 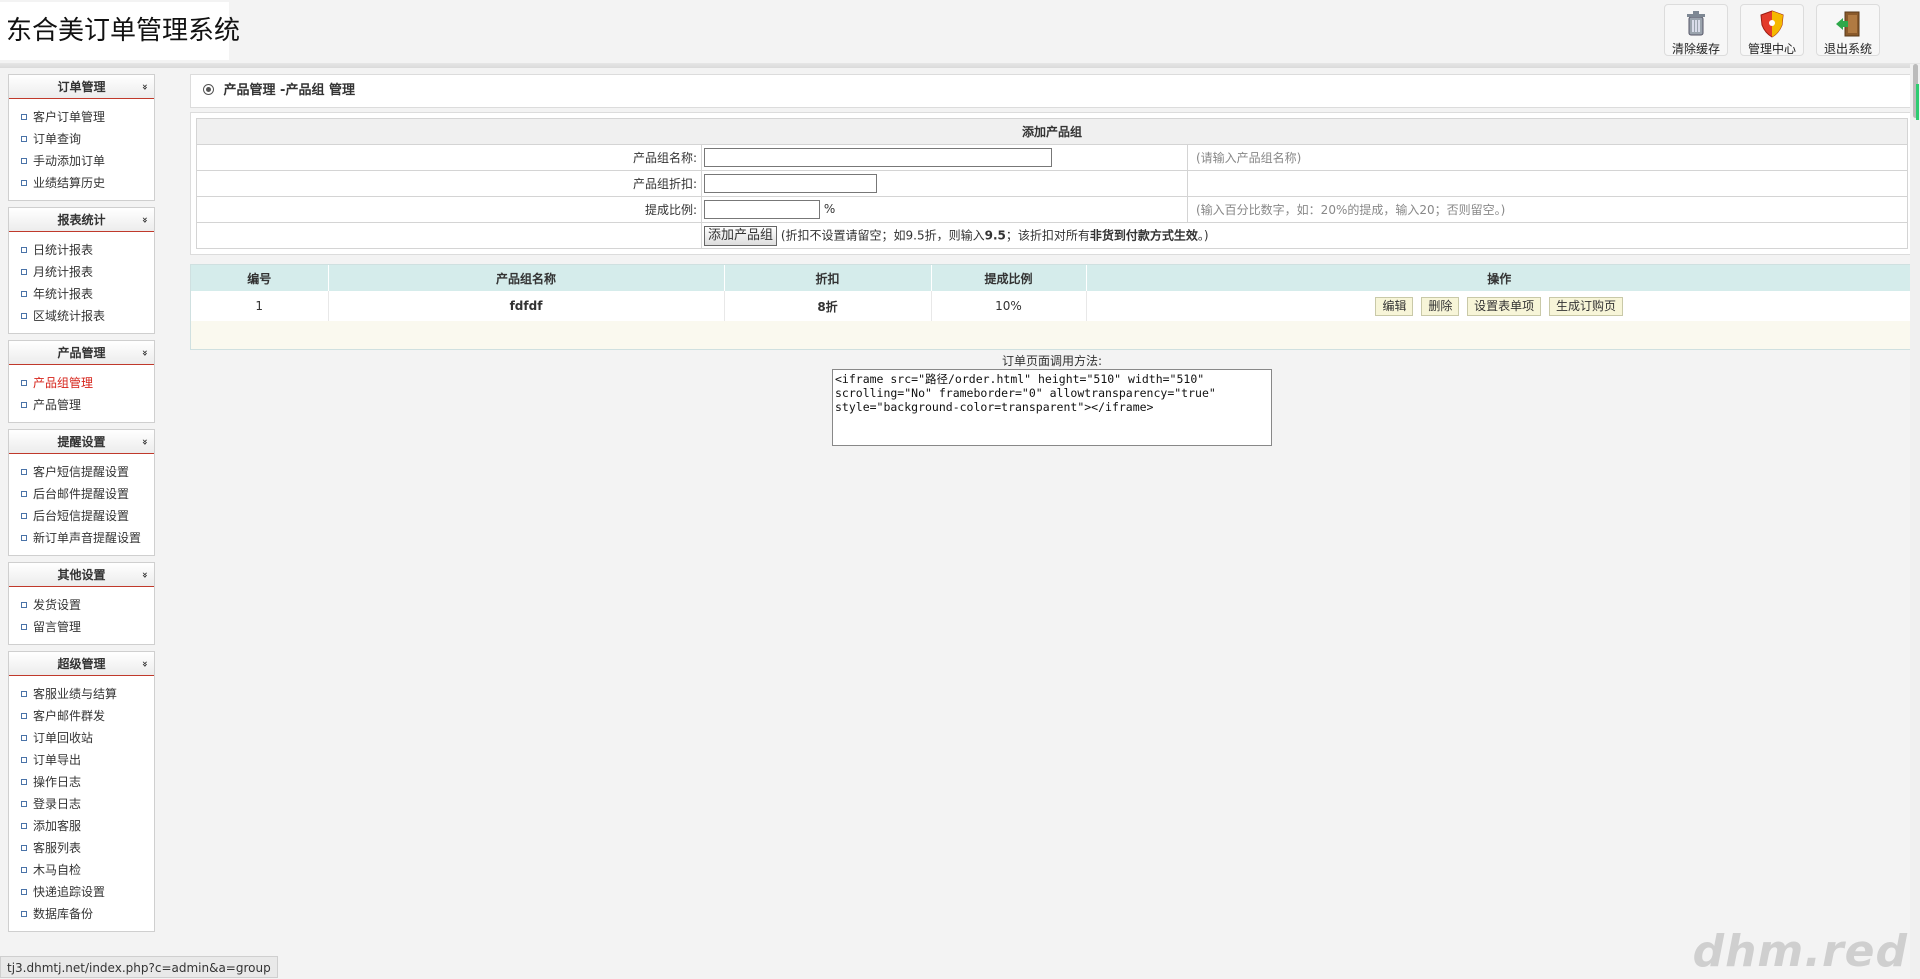 I want to click on menu-group-title: 其他设置, so click(x=81, y=575).